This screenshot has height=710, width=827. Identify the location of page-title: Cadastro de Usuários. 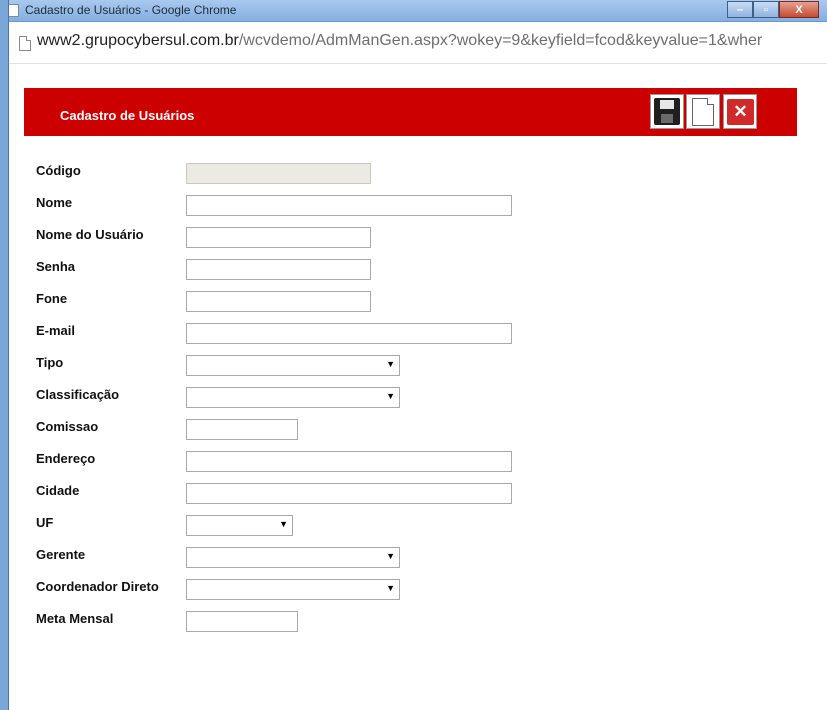
(127, 115).